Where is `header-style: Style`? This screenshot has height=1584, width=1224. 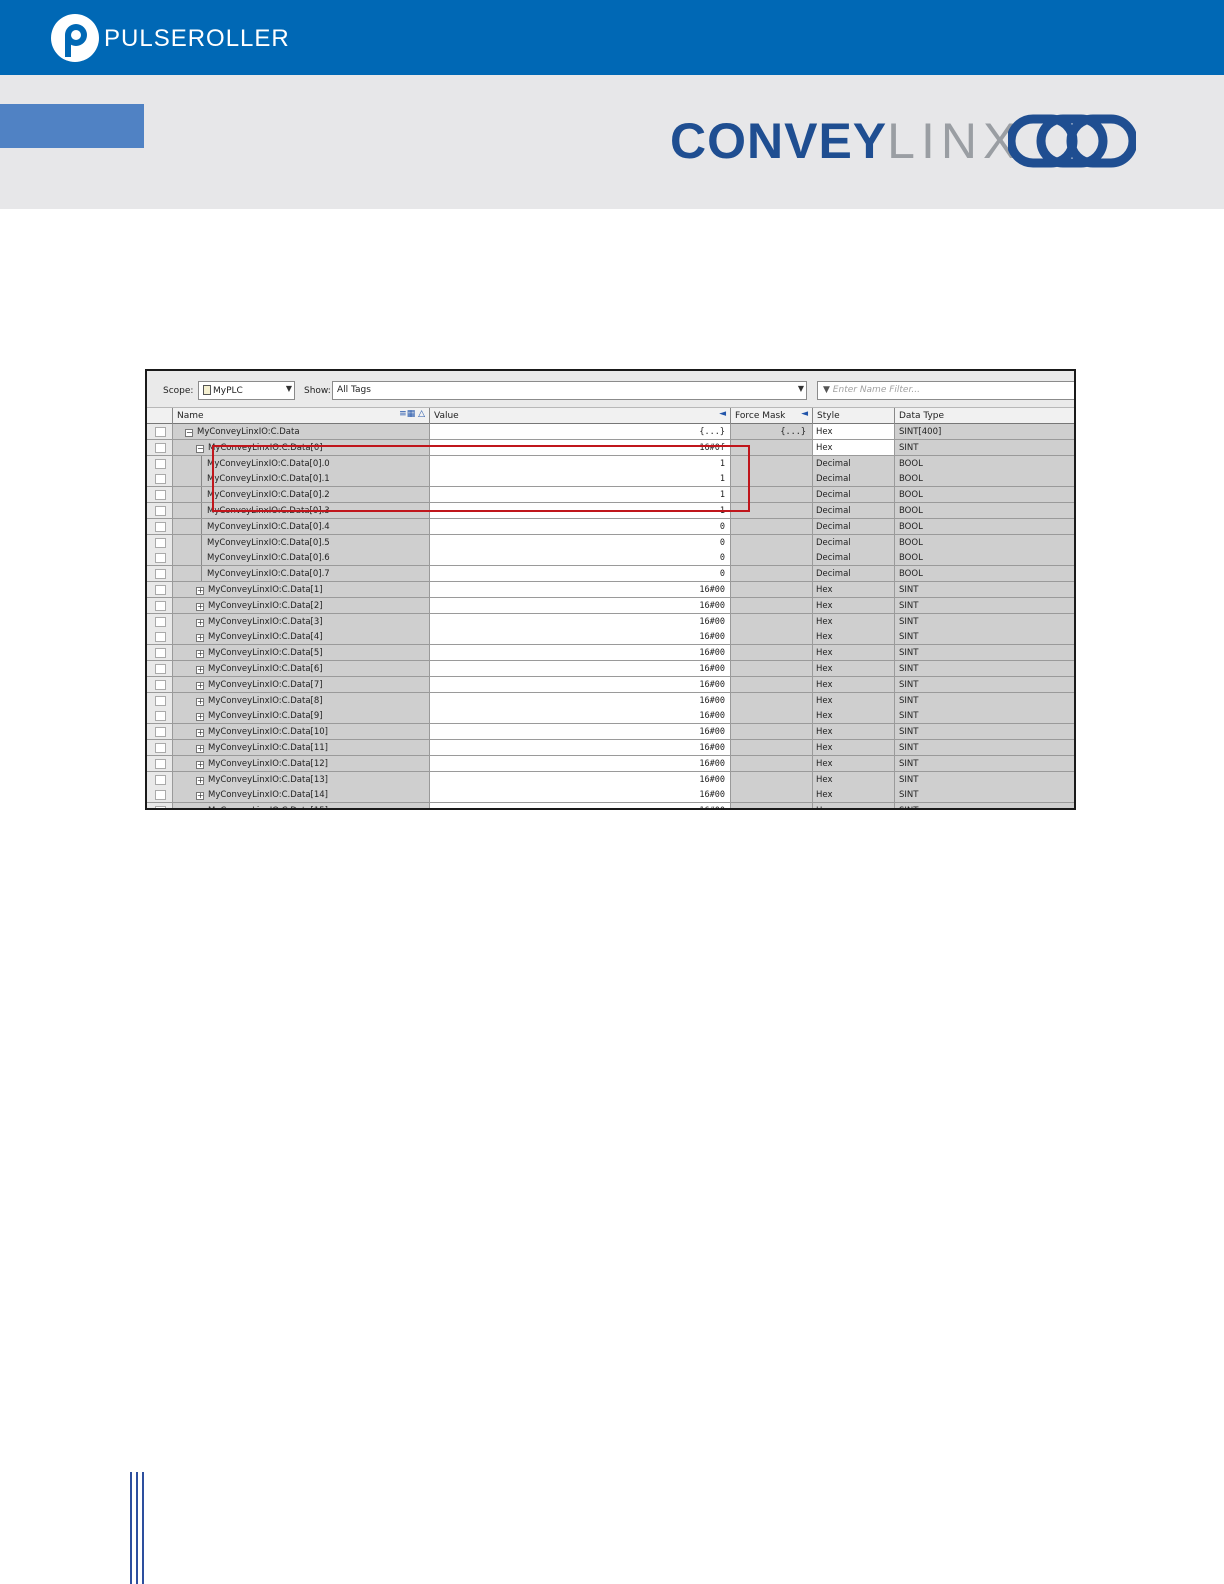
header-style: Style is located at coordinates (854, 416).